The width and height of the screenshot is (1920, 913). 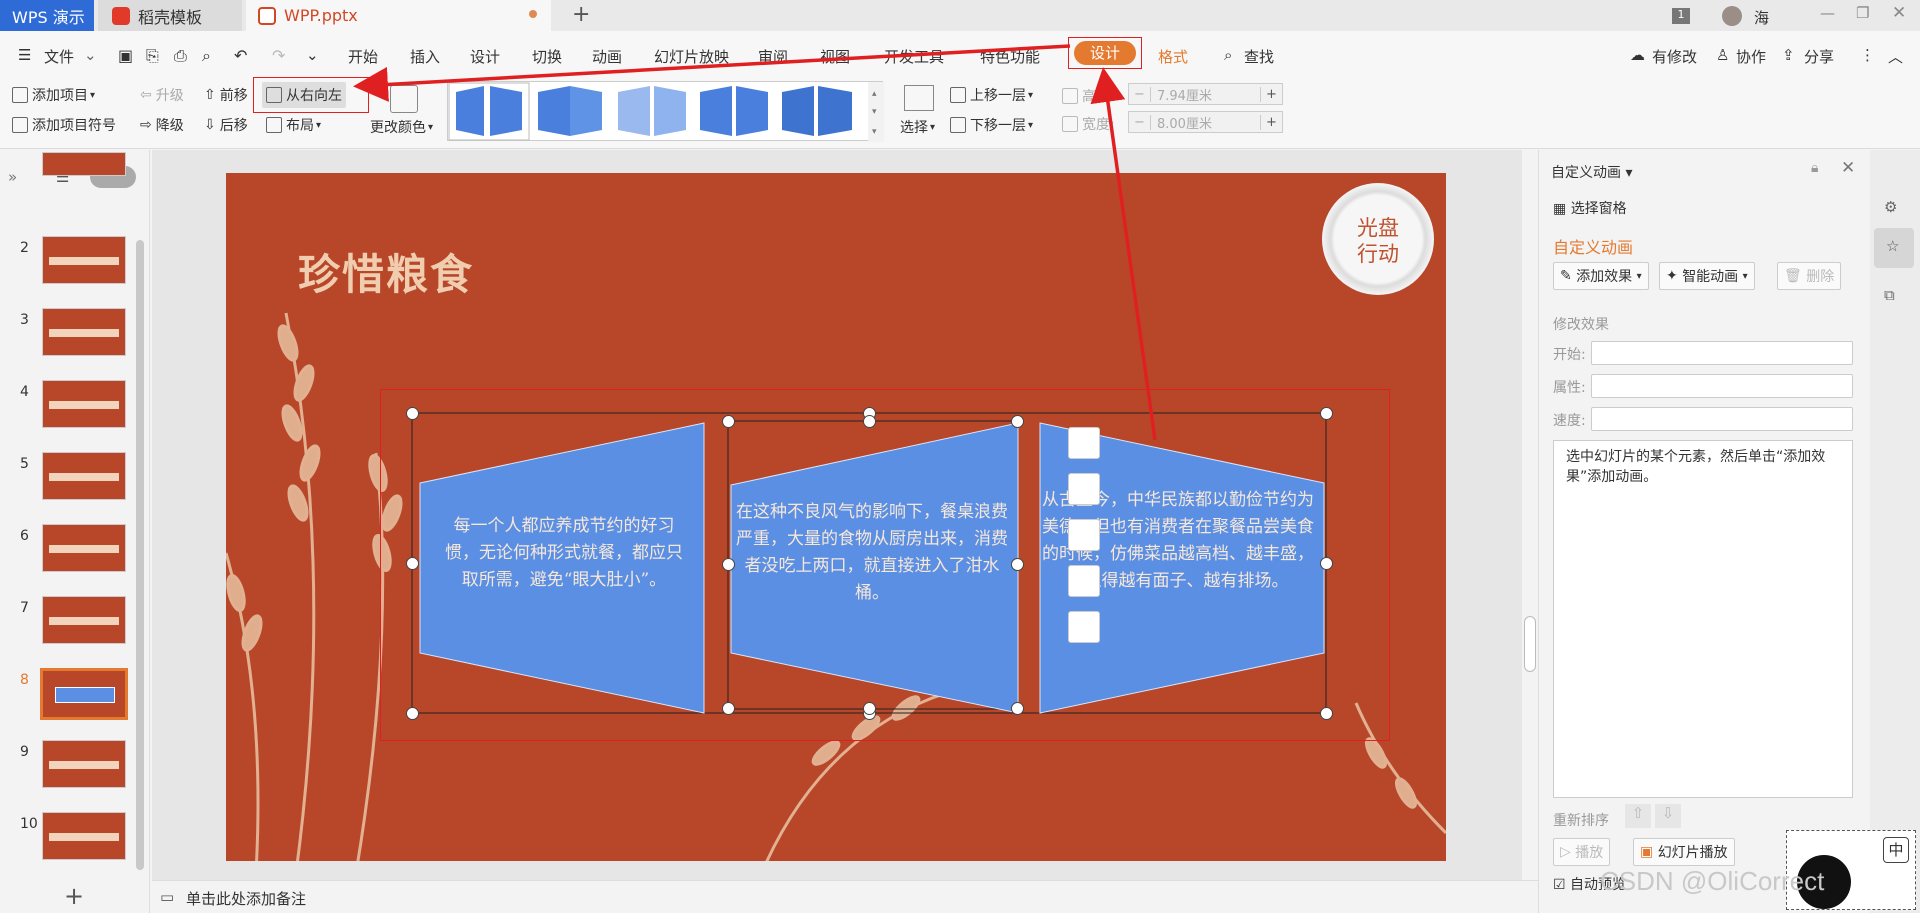 I want to click on speed-select, so click(x=1722, y=419).